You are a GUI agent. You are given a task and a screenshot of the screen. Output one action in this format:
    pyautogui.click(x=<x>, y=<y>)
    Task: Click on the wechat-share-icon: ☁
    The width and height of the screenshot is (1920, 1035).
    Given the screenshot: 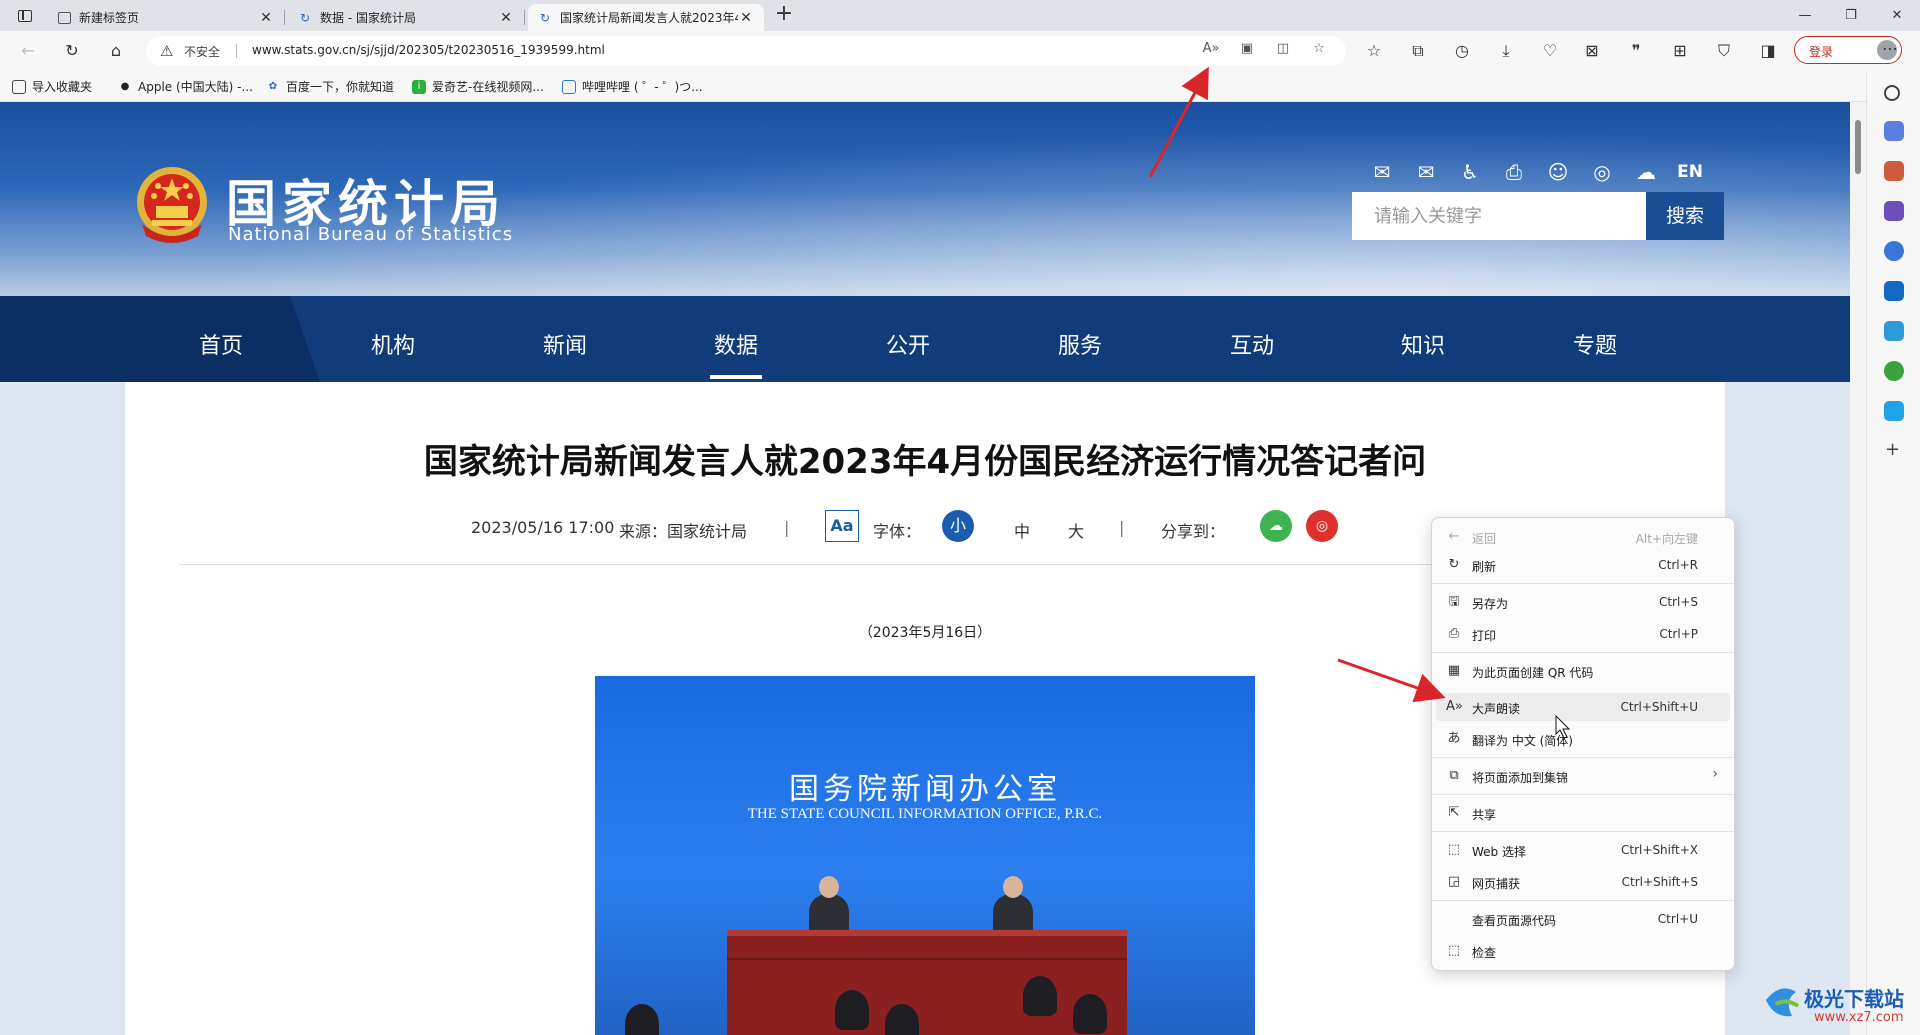 What is the action you would take?
    pyautogui.click(x=1276, y=526)
    